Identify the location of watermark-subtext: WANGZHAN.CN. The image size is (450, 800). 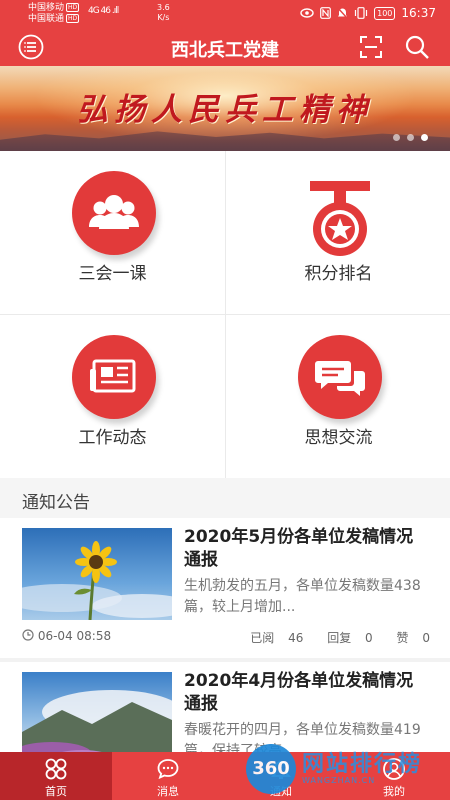
(339, 780).